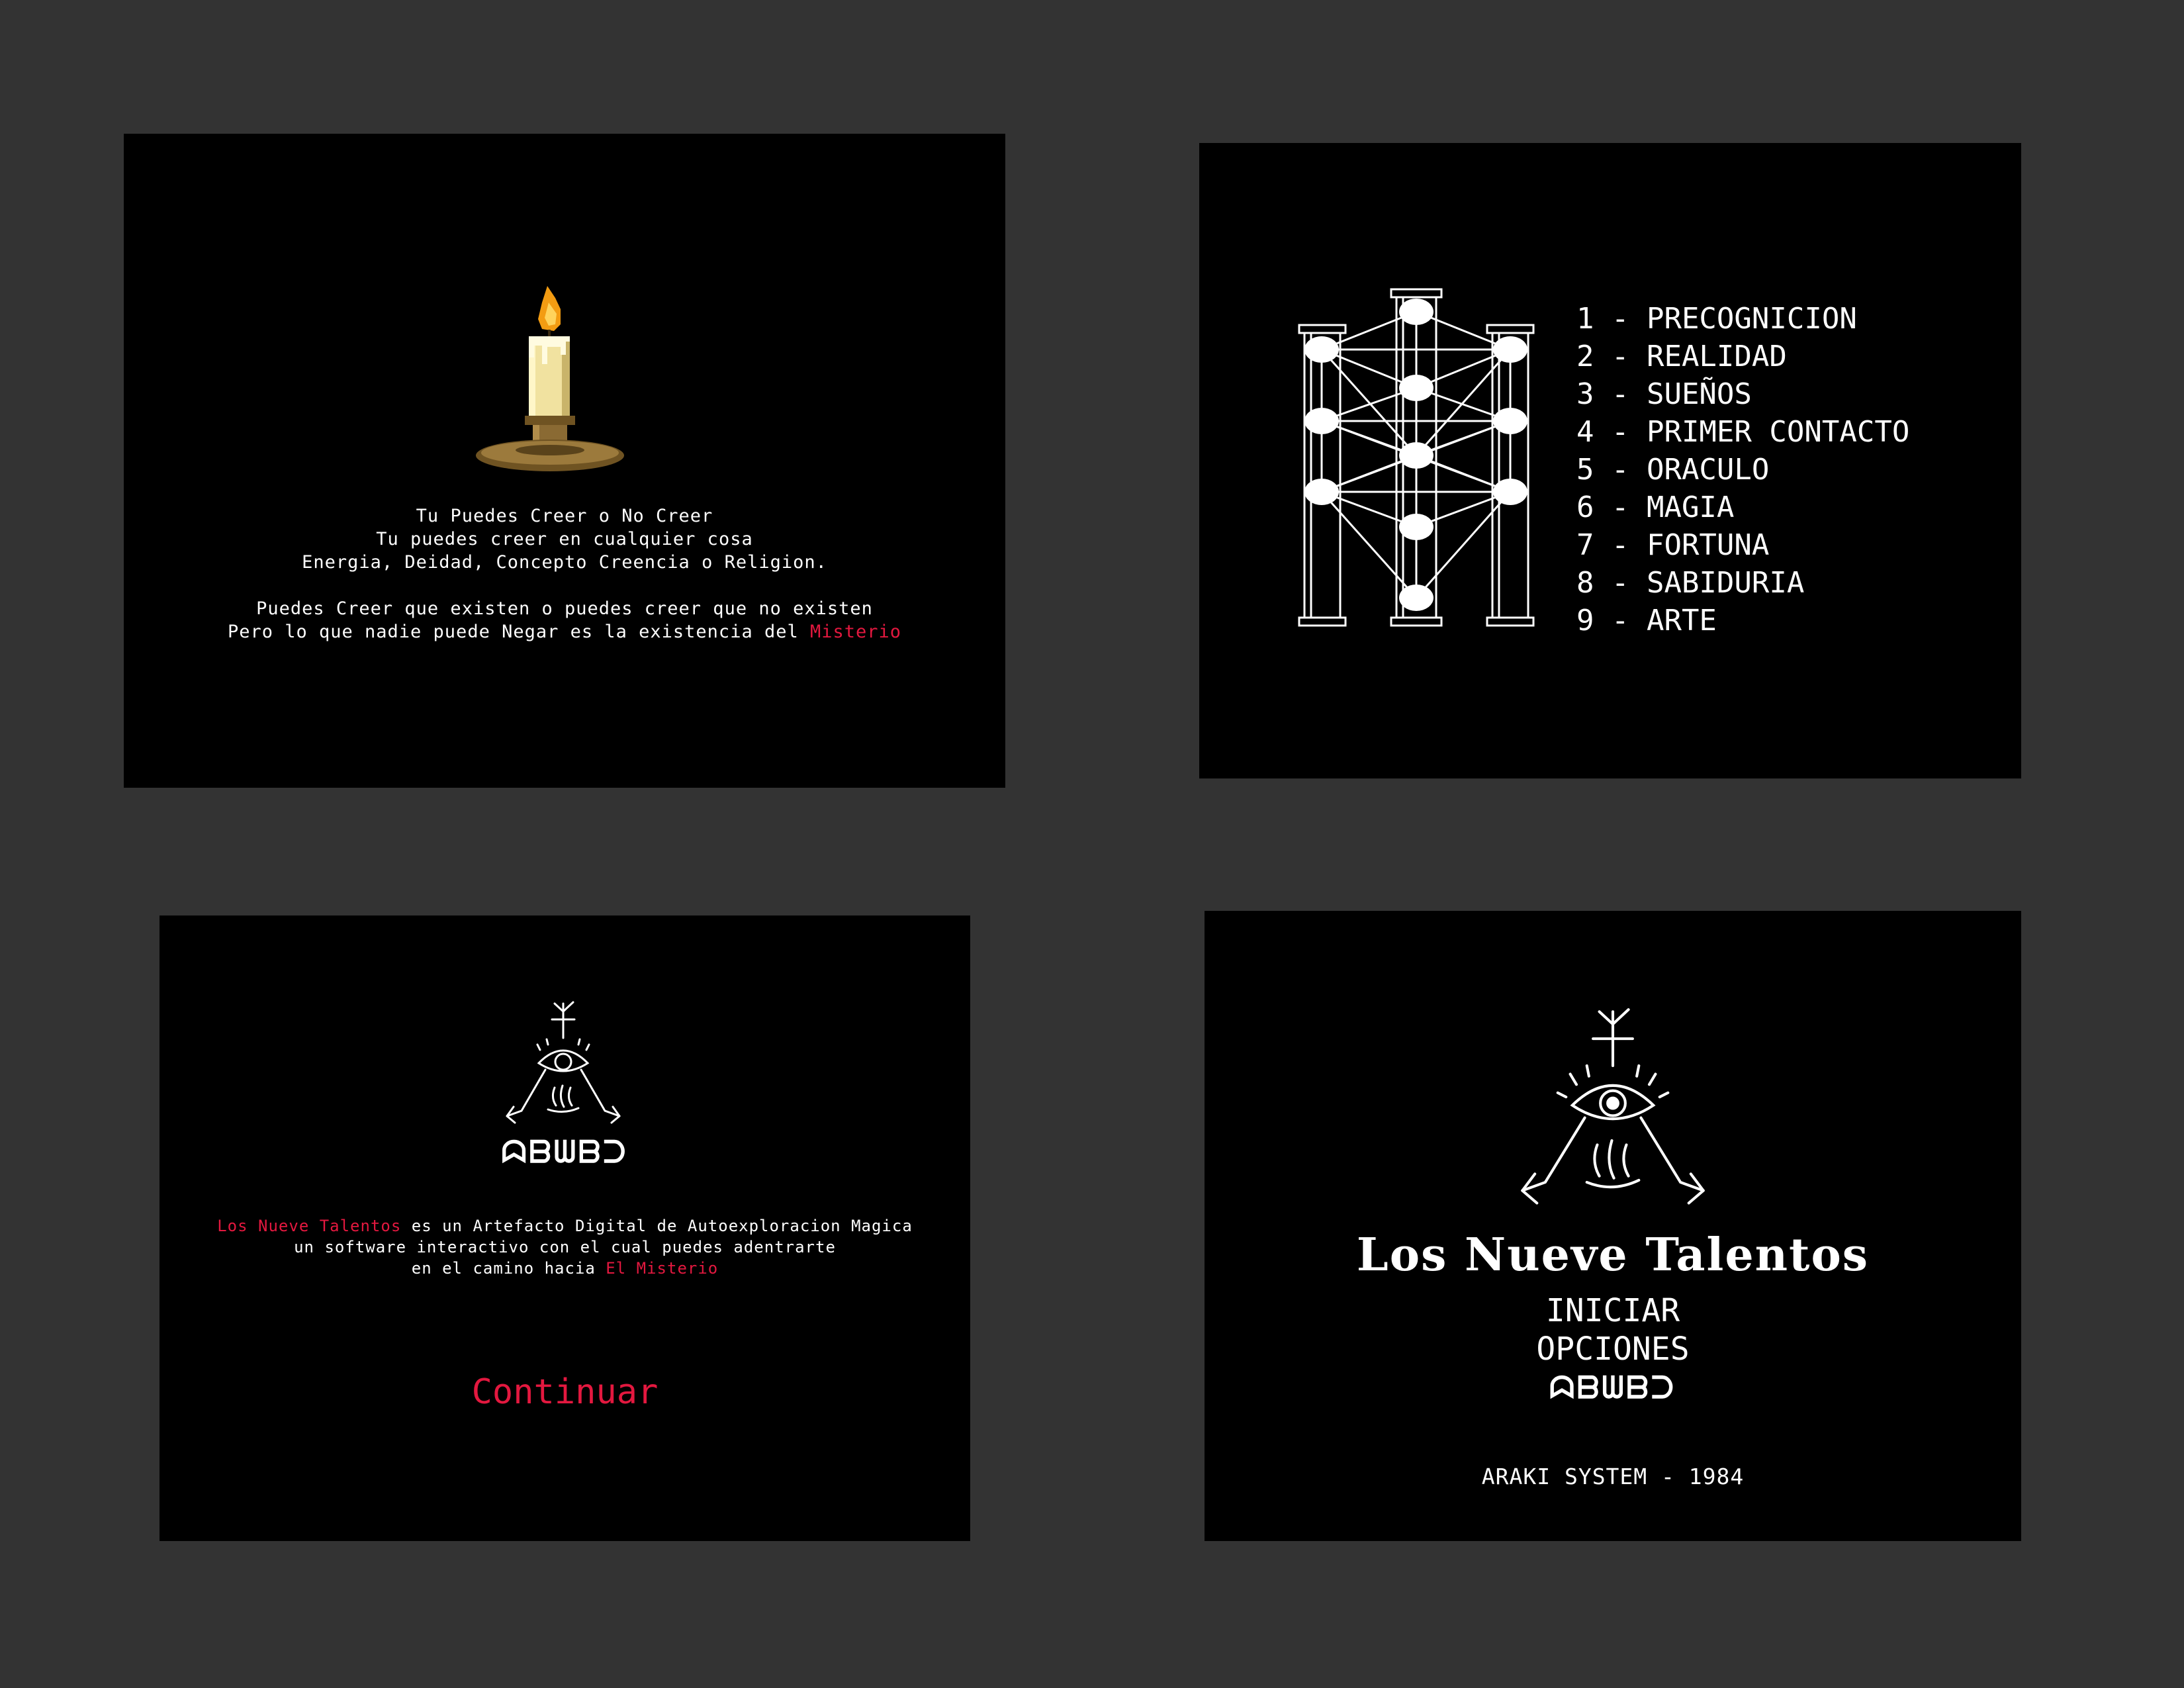 Image resolution: width=2184 pixels, height=1688 pixels. Describe the element at coordinates (1613, 1255) in the screenshot. I see `game-title: Los Nueve Talentos` at that location.